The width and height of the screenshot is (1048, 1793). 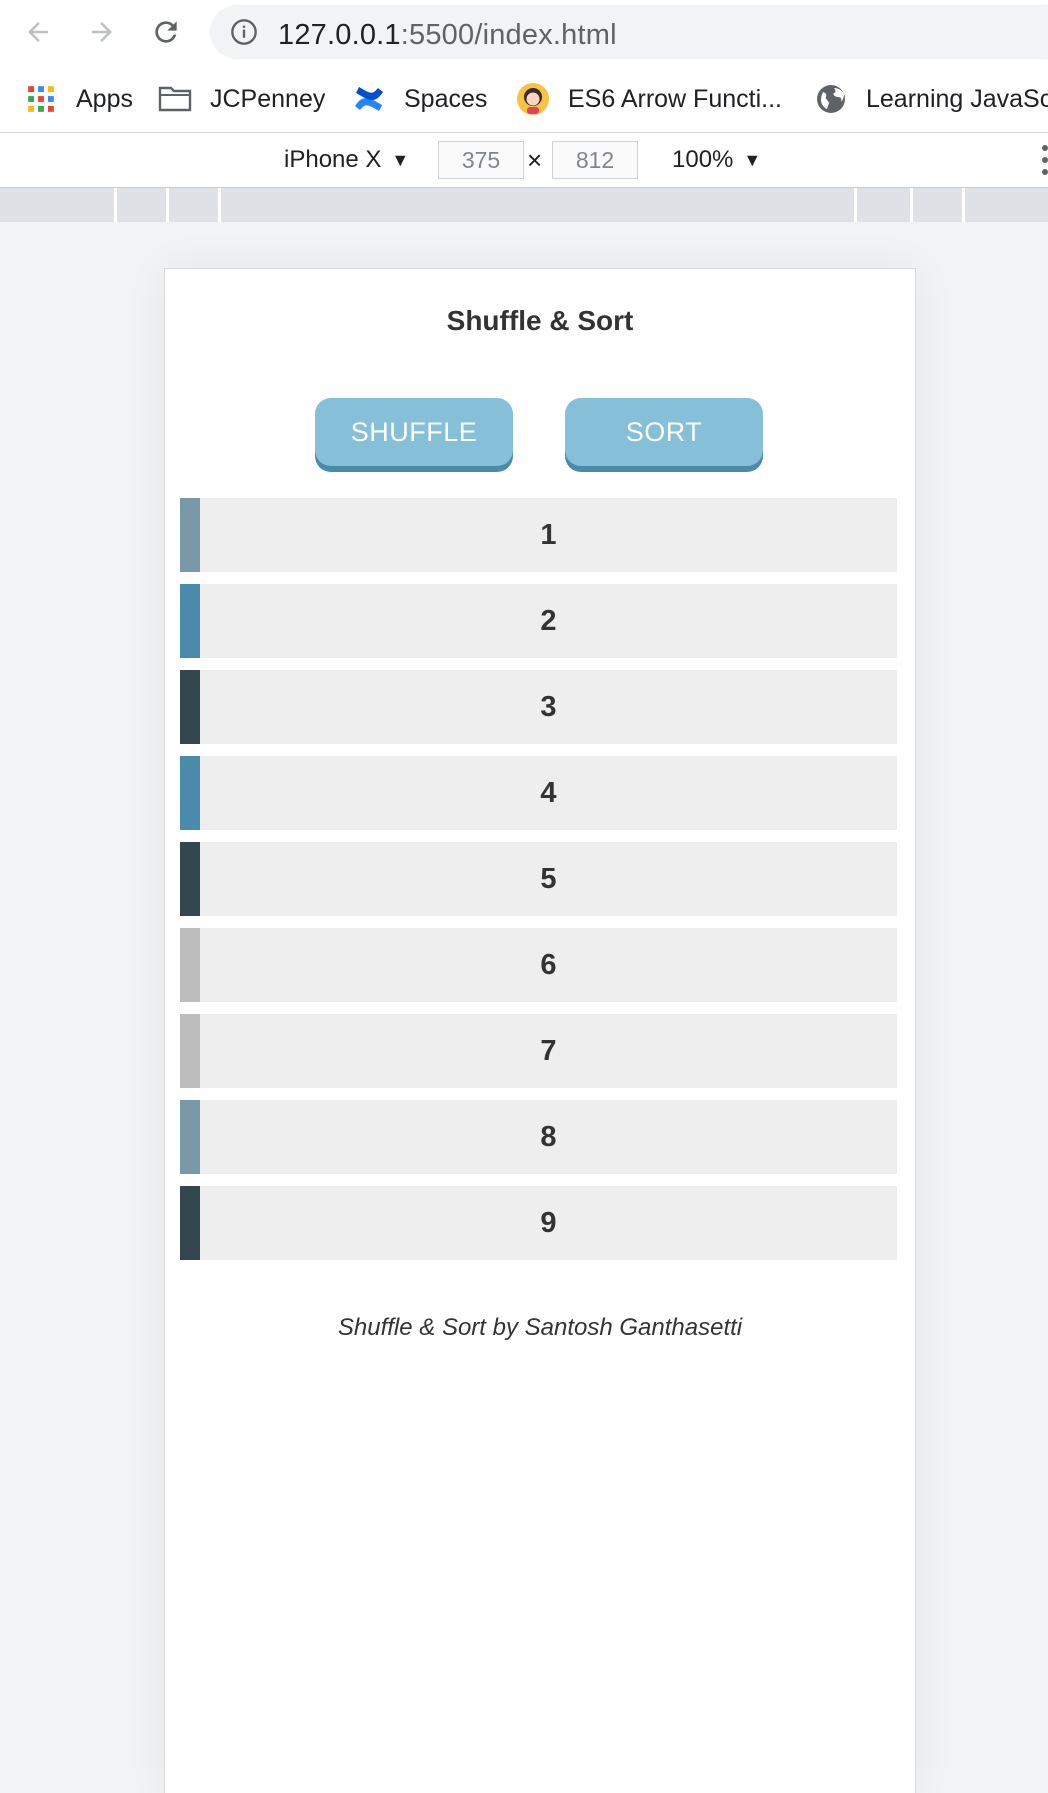 I want to click on bookmark-spaces: Spaces, so click(x=419, y=99).